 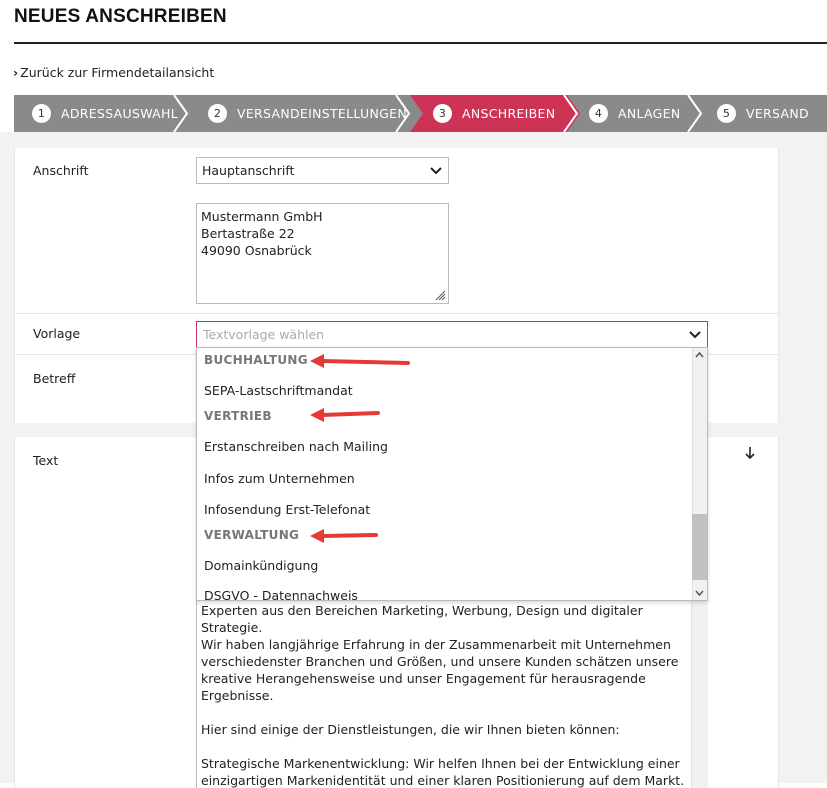 What do you see at coordinates (237, 695) in the screenshot?
I see `text-line: Ergebnisse.` at bounding box center [237, 695].